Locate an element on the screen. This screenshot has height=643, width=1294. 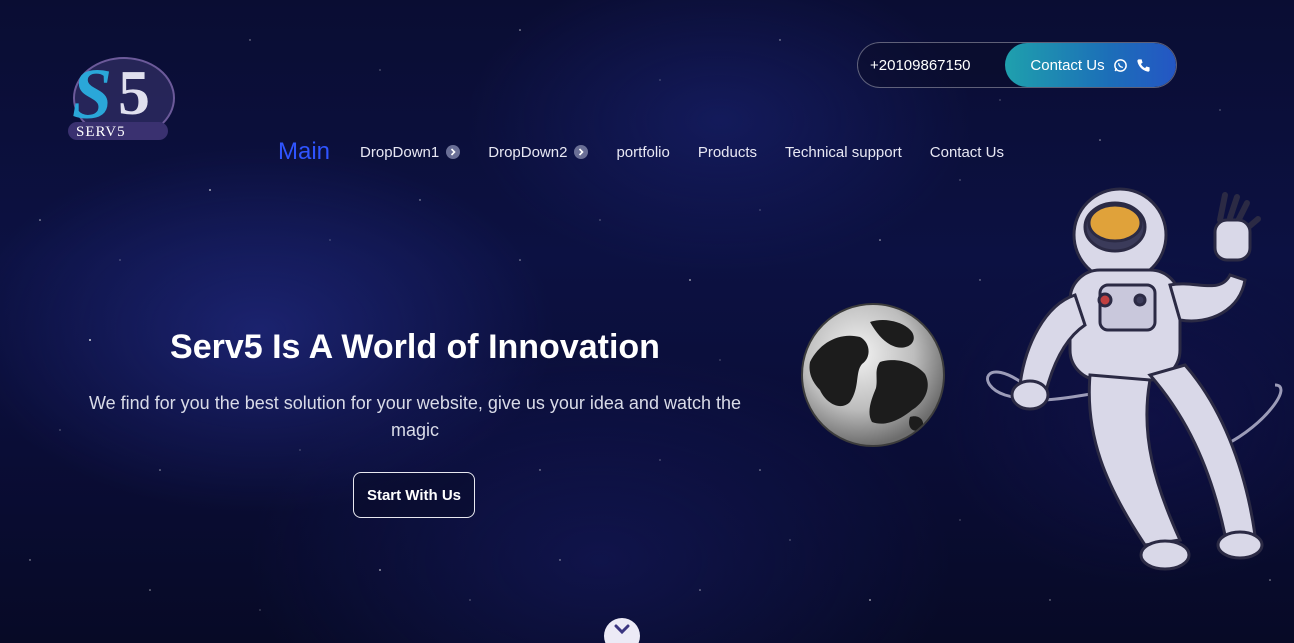
nav-item-dropdown2: DropDown2 is located at coordinates (538, 152).